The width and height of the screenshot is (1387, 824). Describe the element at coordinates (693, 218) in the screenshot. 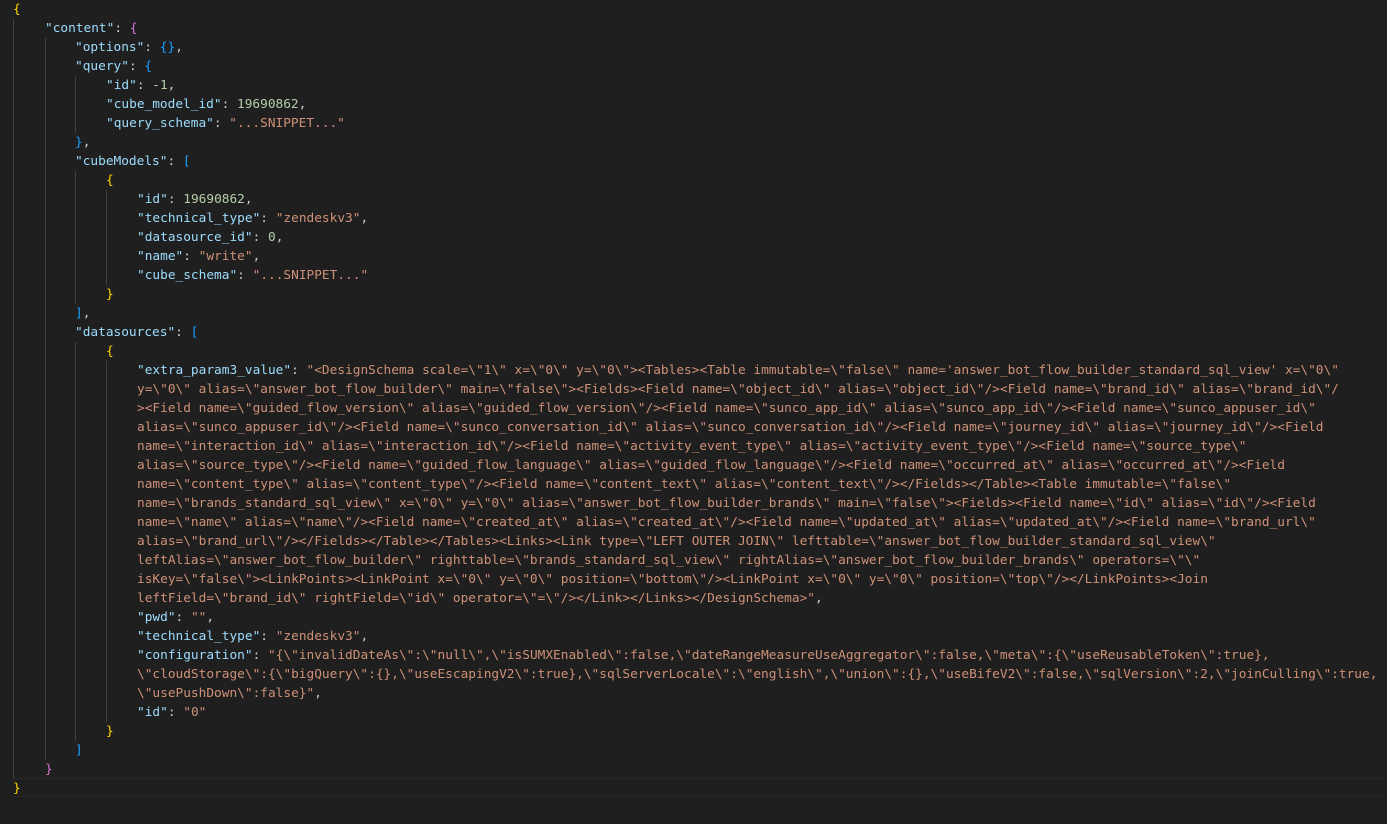

I see `code-line: "technical_type": "zendeskv3",` at that location.